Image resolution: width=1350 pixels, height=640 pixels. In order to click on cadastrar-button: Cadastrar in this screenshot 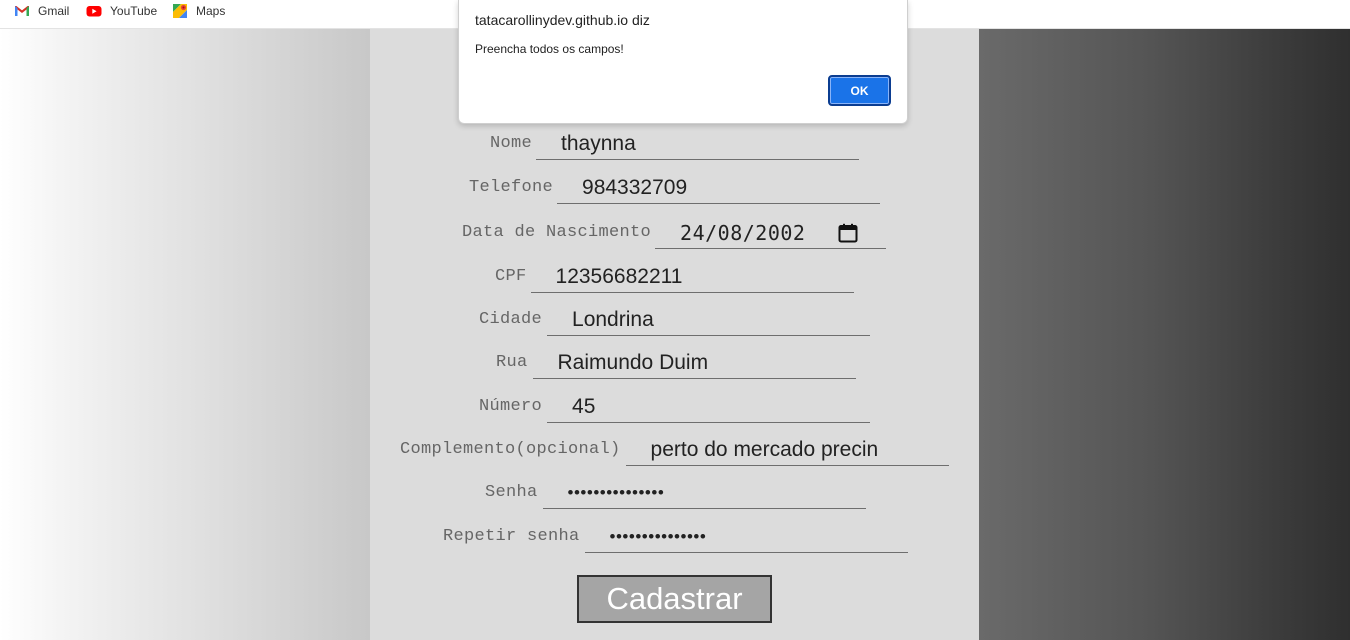, I will do `click(674, 599)`.